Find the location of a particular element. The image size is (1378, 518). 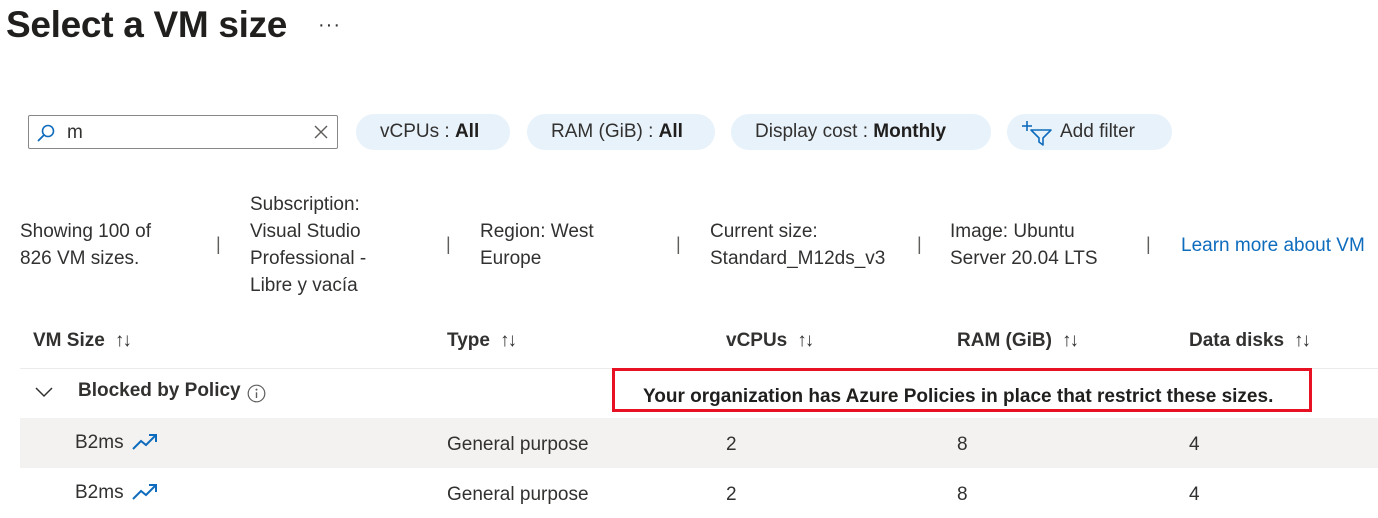

add-filter-button: Add filter is located at coordinates (1089, 132).